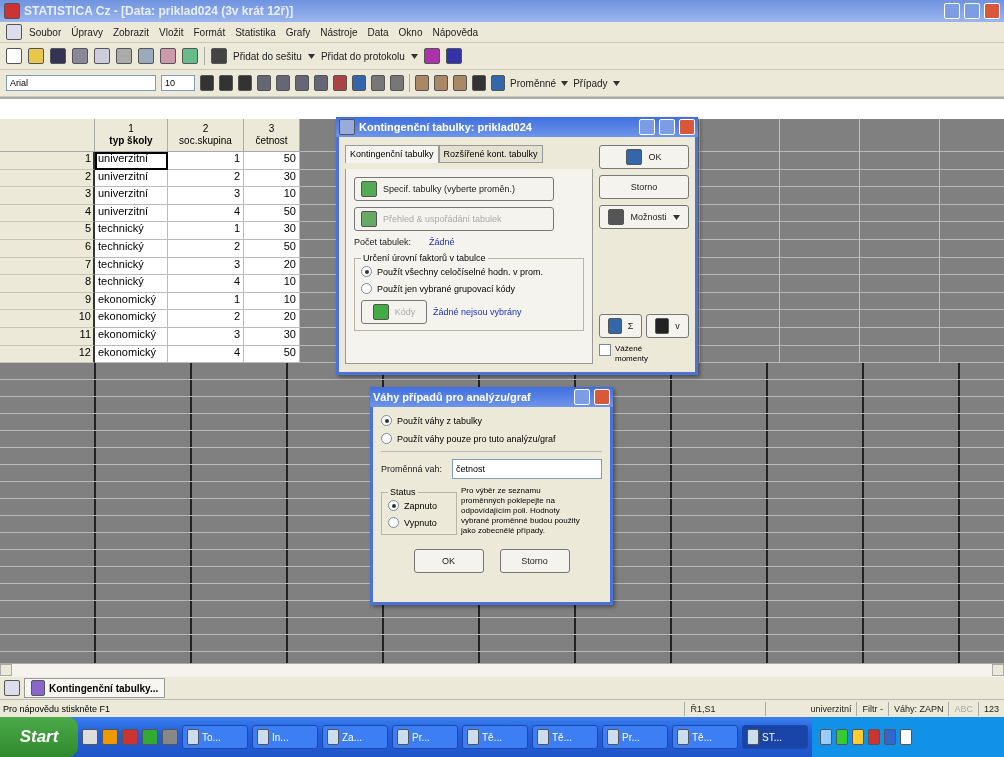  I want to click on maximize-button, so click(972, 11).